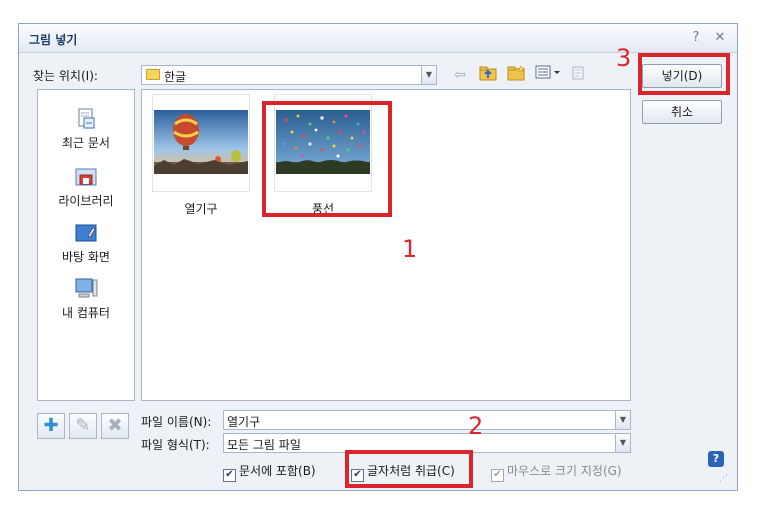  I want to click on desktop-icon, so click(86, 233).